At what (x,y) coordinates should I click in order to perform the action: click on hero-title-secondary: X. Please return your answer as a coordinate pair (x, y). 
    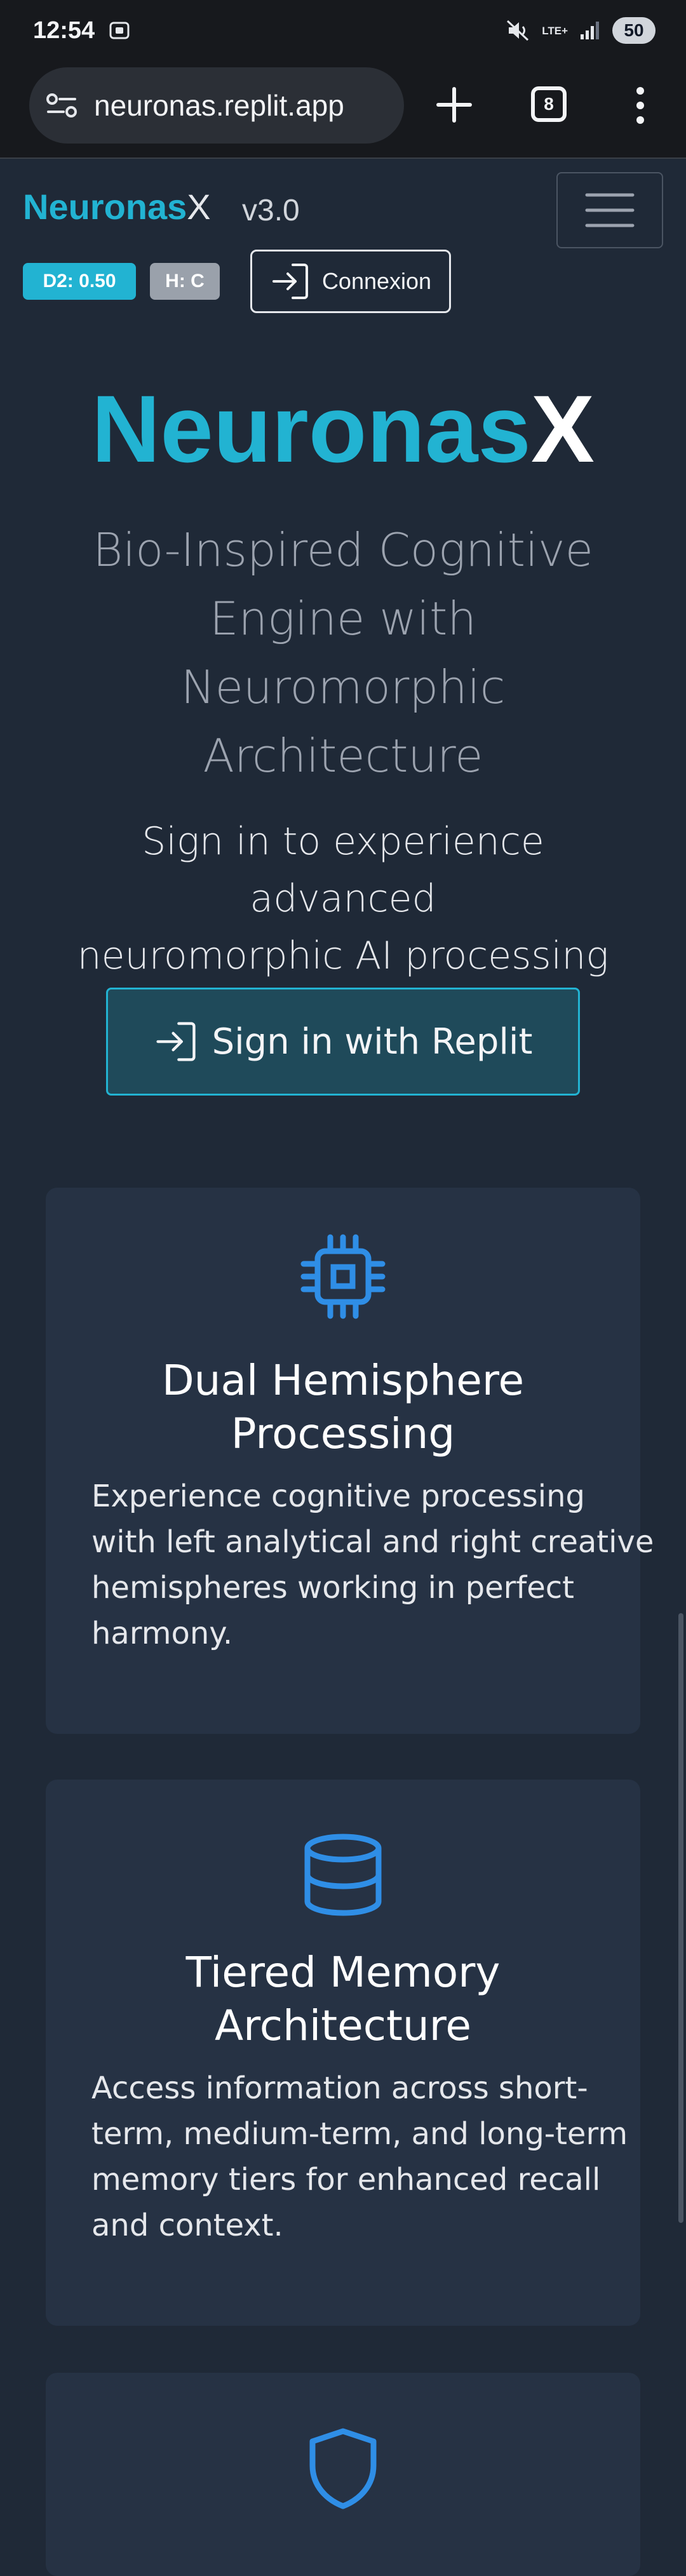
    Looking at the image, I should click on (562, 428).